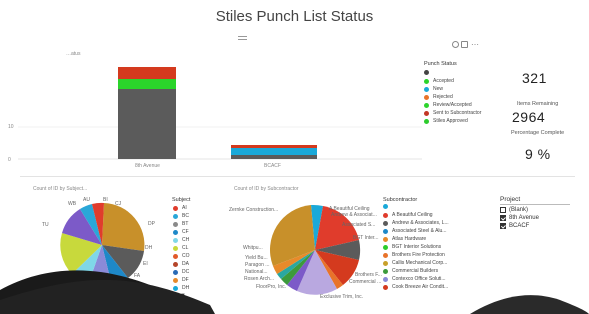 This screenshot has width=589, height=314. I want to click on legend-item-dh: DH, so click(181, 288).